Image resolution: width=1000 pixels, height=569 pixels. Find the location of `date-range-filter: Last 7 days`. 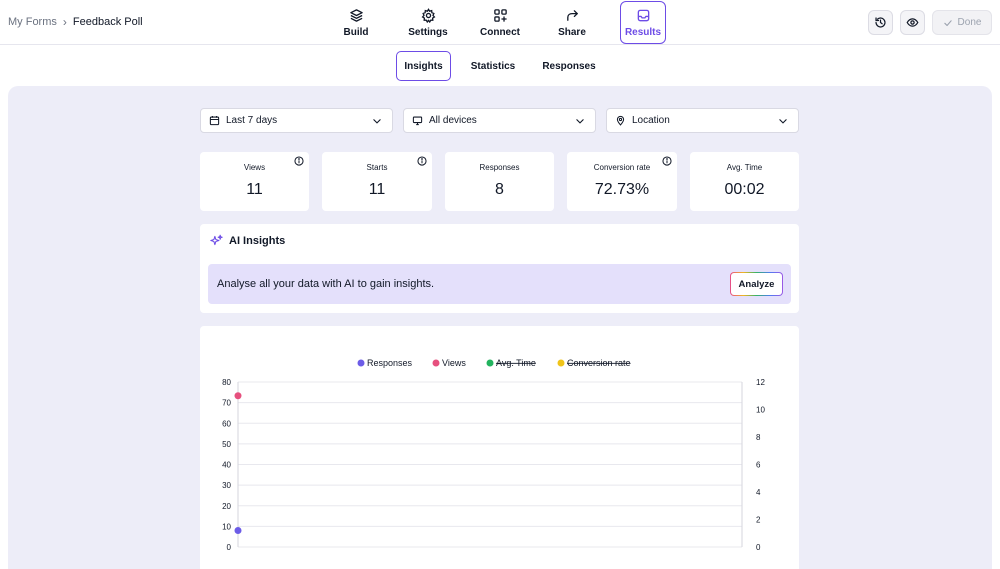

date-range-filter: Last 7 days is located at coordinates (296, 120).